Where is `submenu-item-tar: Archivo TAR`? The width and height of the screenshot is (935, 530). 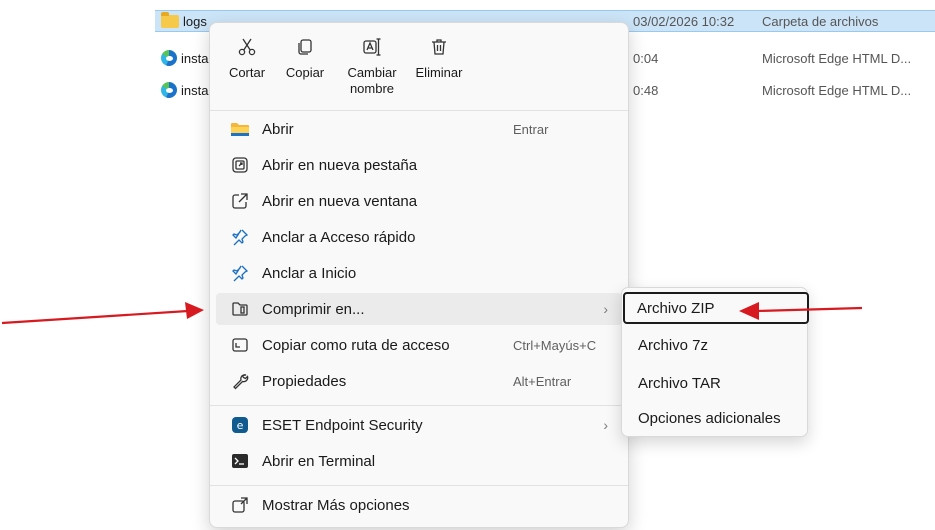 submenu-item-tar: Archivo TAR is located at coordinates (715, 383).